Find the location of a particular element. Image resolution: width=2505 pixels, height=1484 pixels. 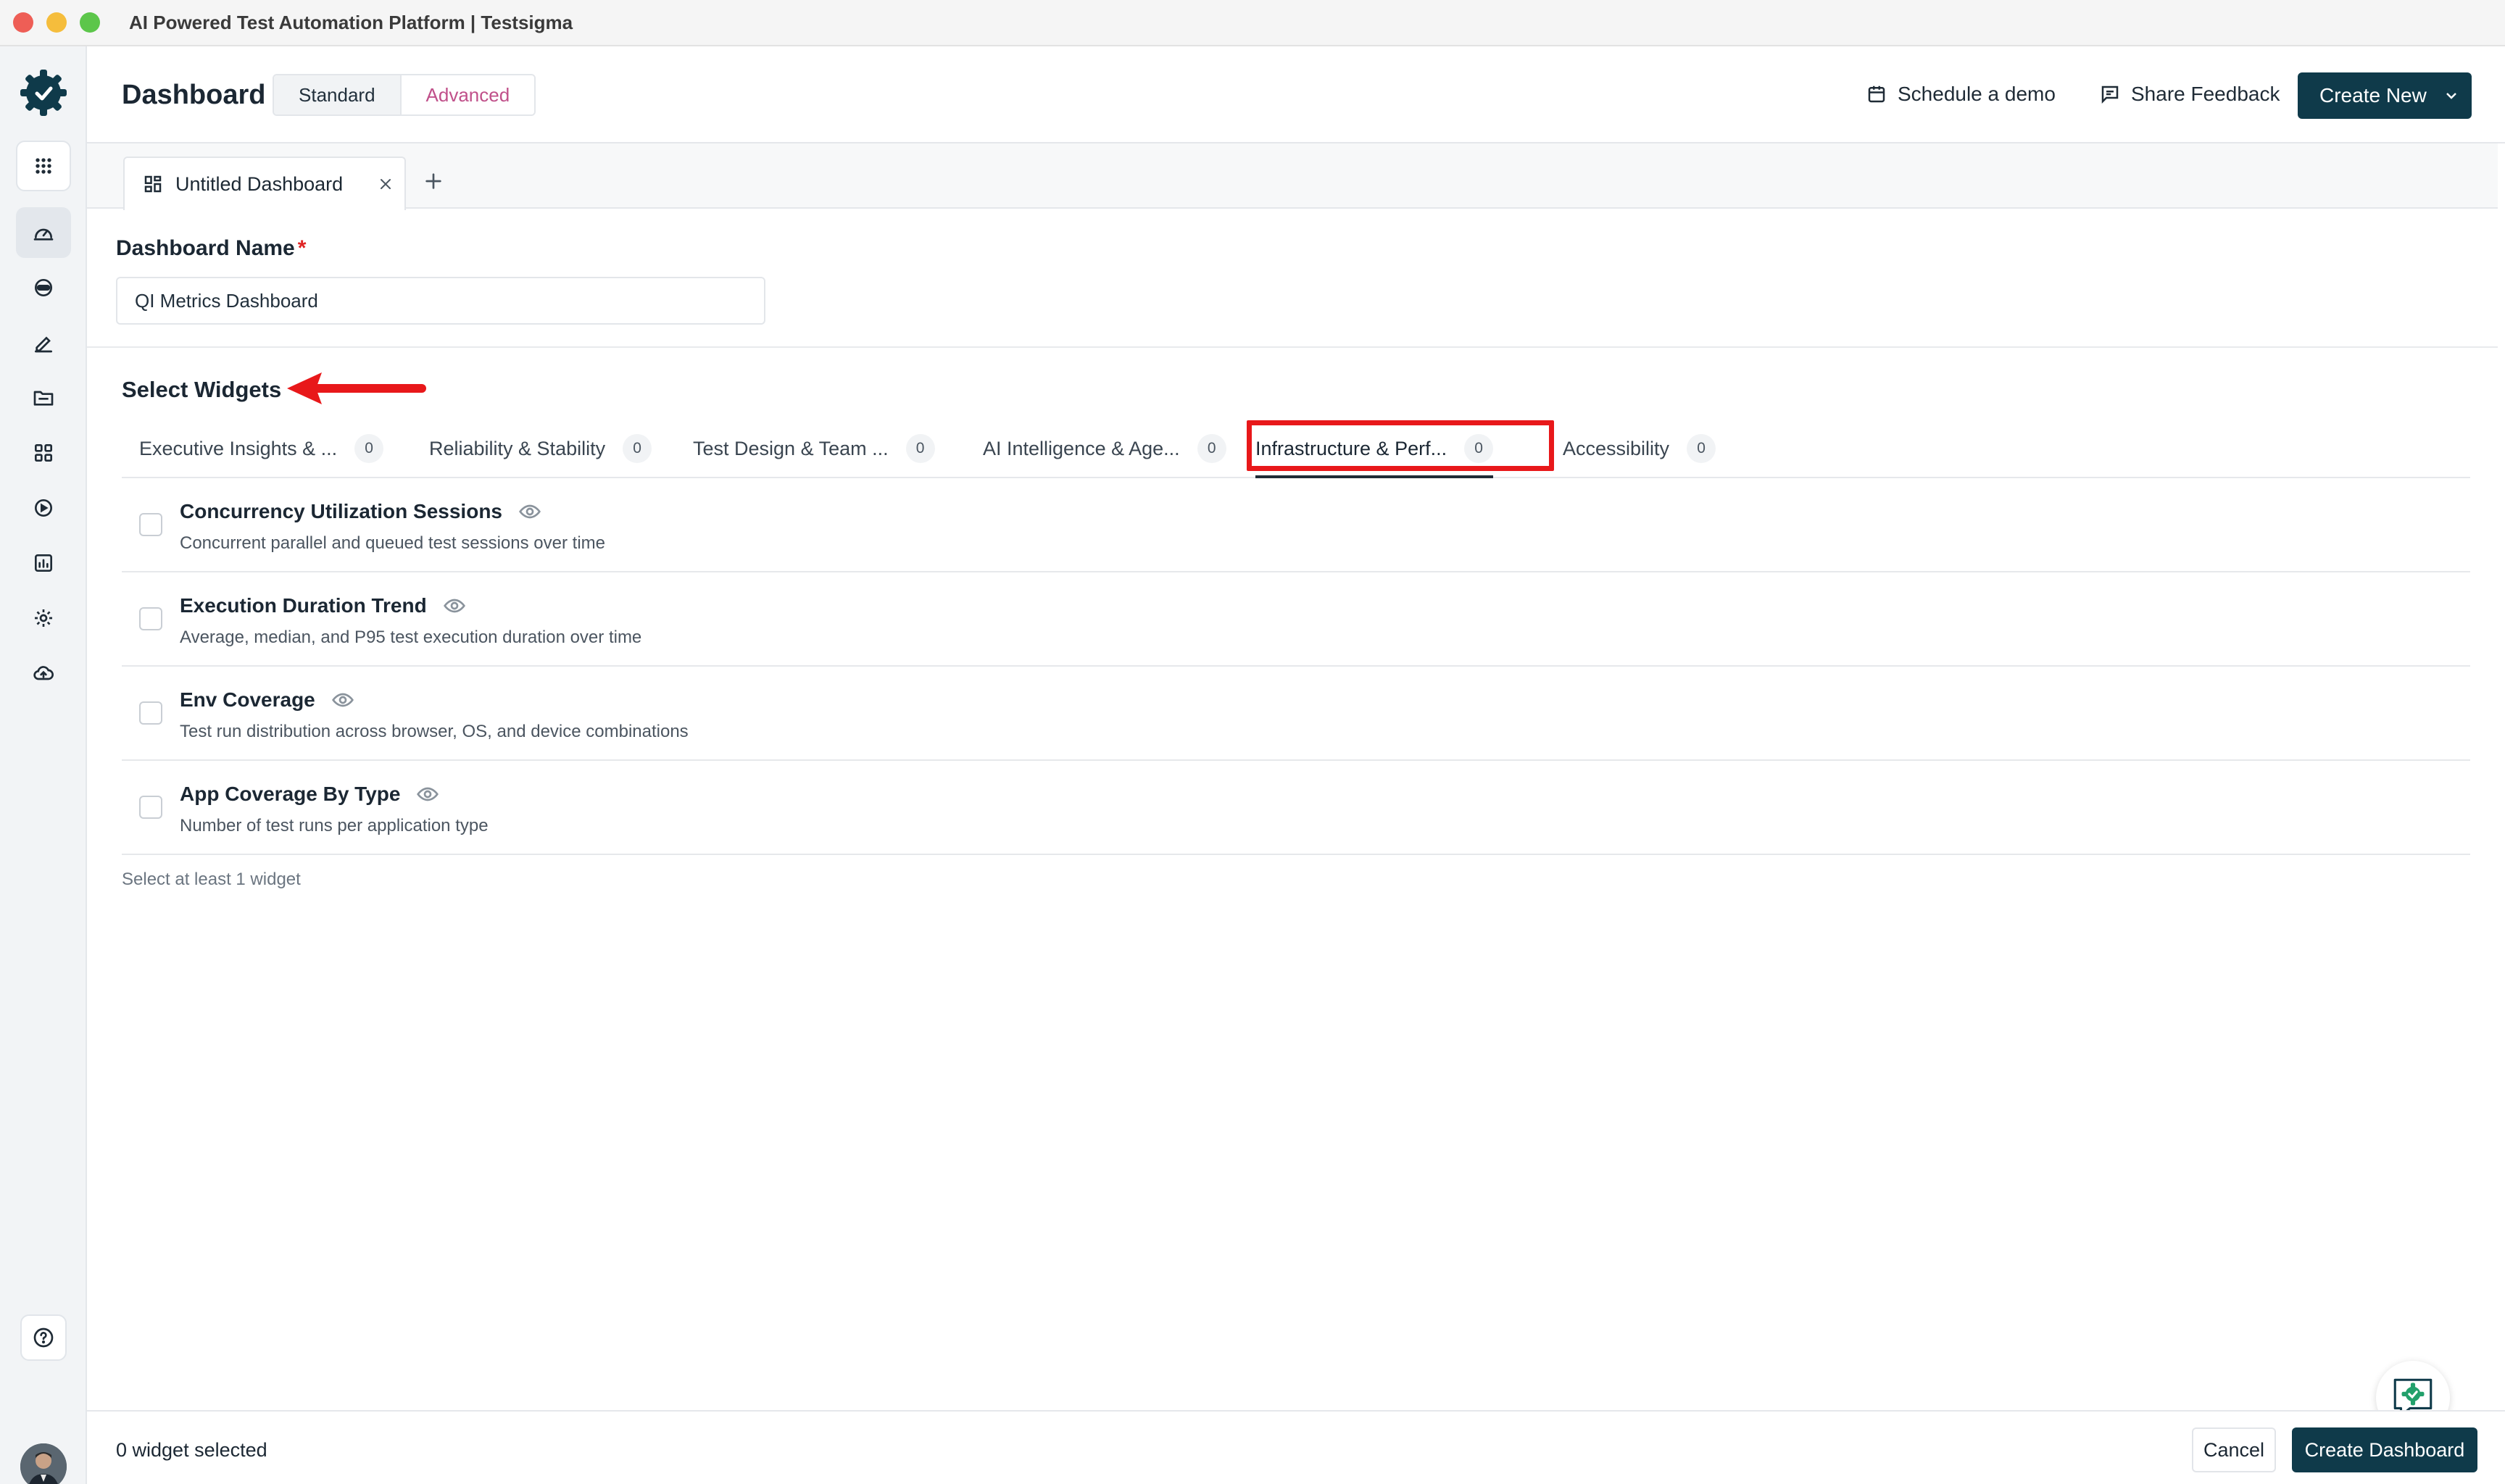

dashboard-gauge-icon is located at coordinates (43, 232).